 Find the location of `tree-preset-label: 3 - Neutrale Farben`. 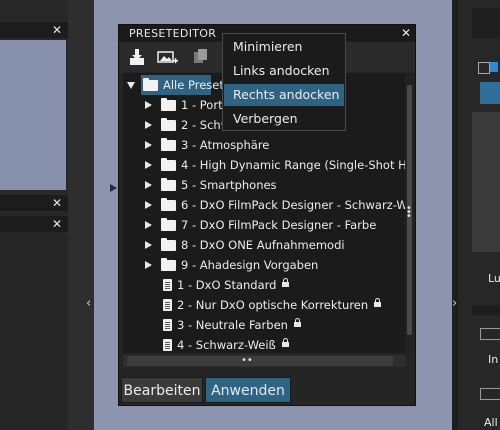

tree-preset-label: 3 - Neutrale Farben is located at coordinates (232, 325).